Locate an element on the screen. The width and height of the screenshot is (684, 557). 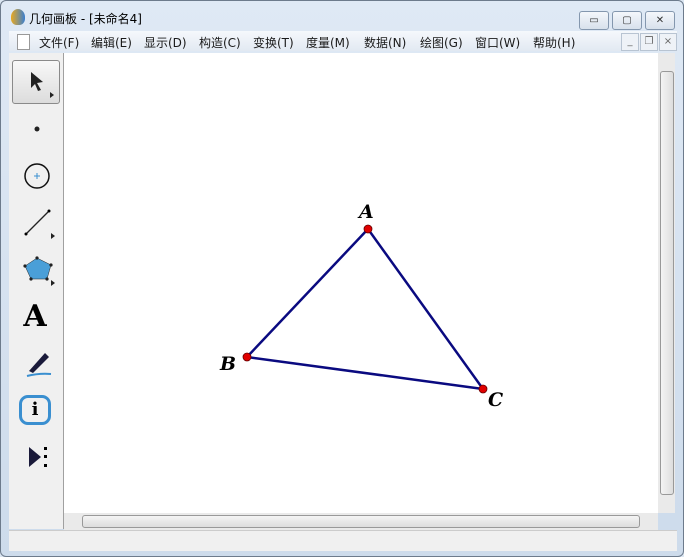
label-c: C is located at coordinates (495, 400).